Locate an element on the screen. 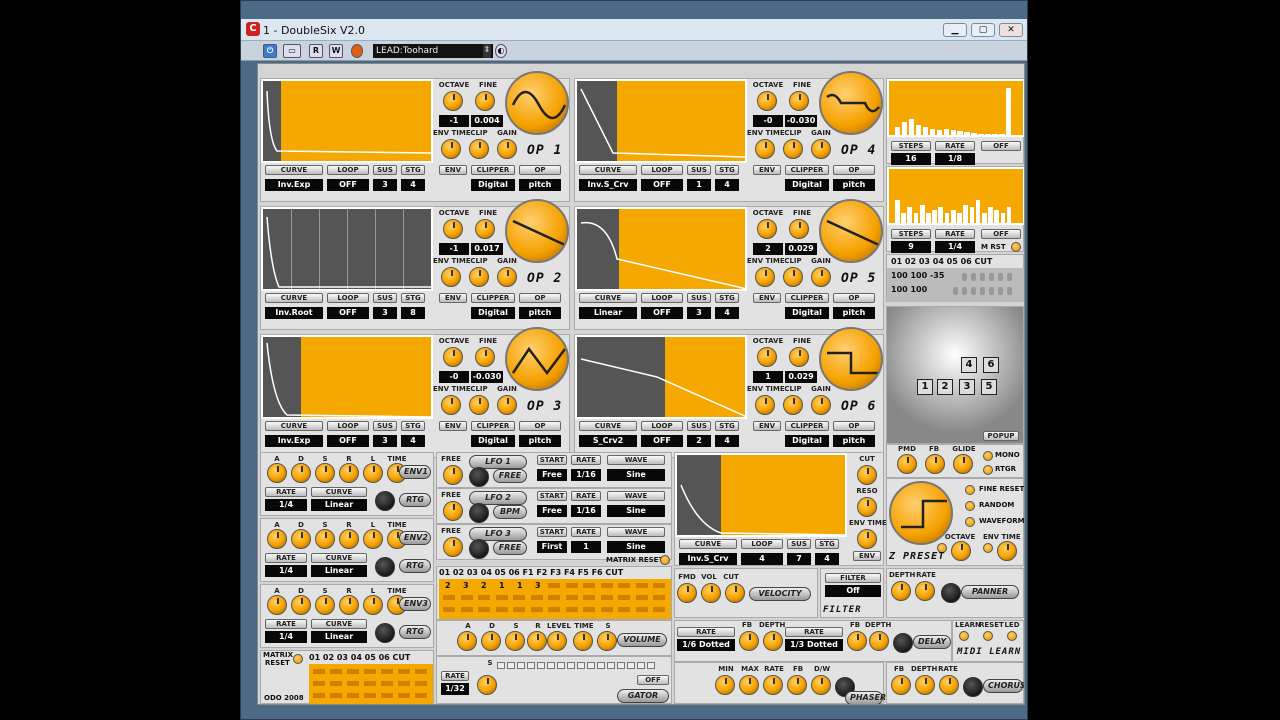  gator-off-button: OFF is located at coordinates (653, 680).